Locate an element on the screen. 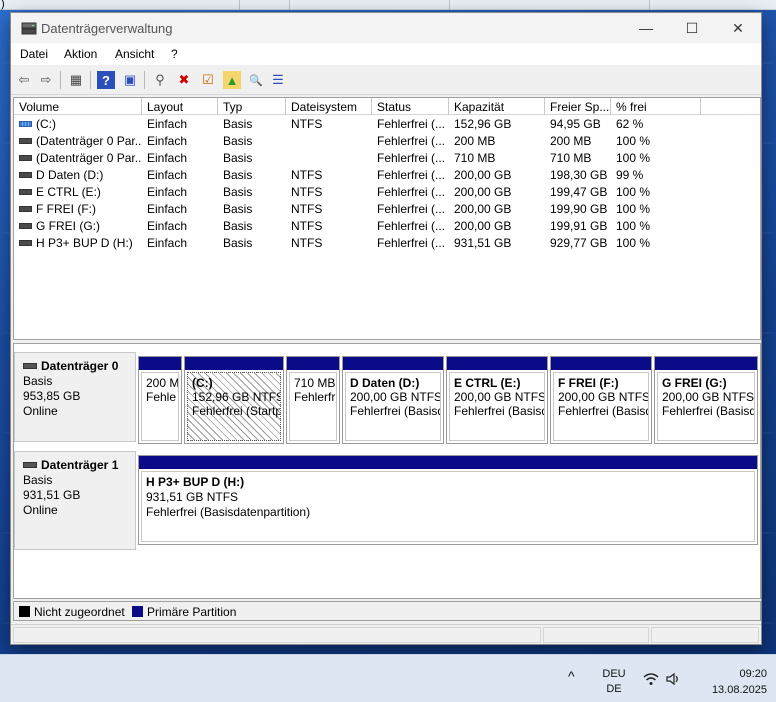 Image resolution: width=776 pixels, height=702 pixels. window-title: Datenträgerverwaltung is located at coordinates (107, 28).